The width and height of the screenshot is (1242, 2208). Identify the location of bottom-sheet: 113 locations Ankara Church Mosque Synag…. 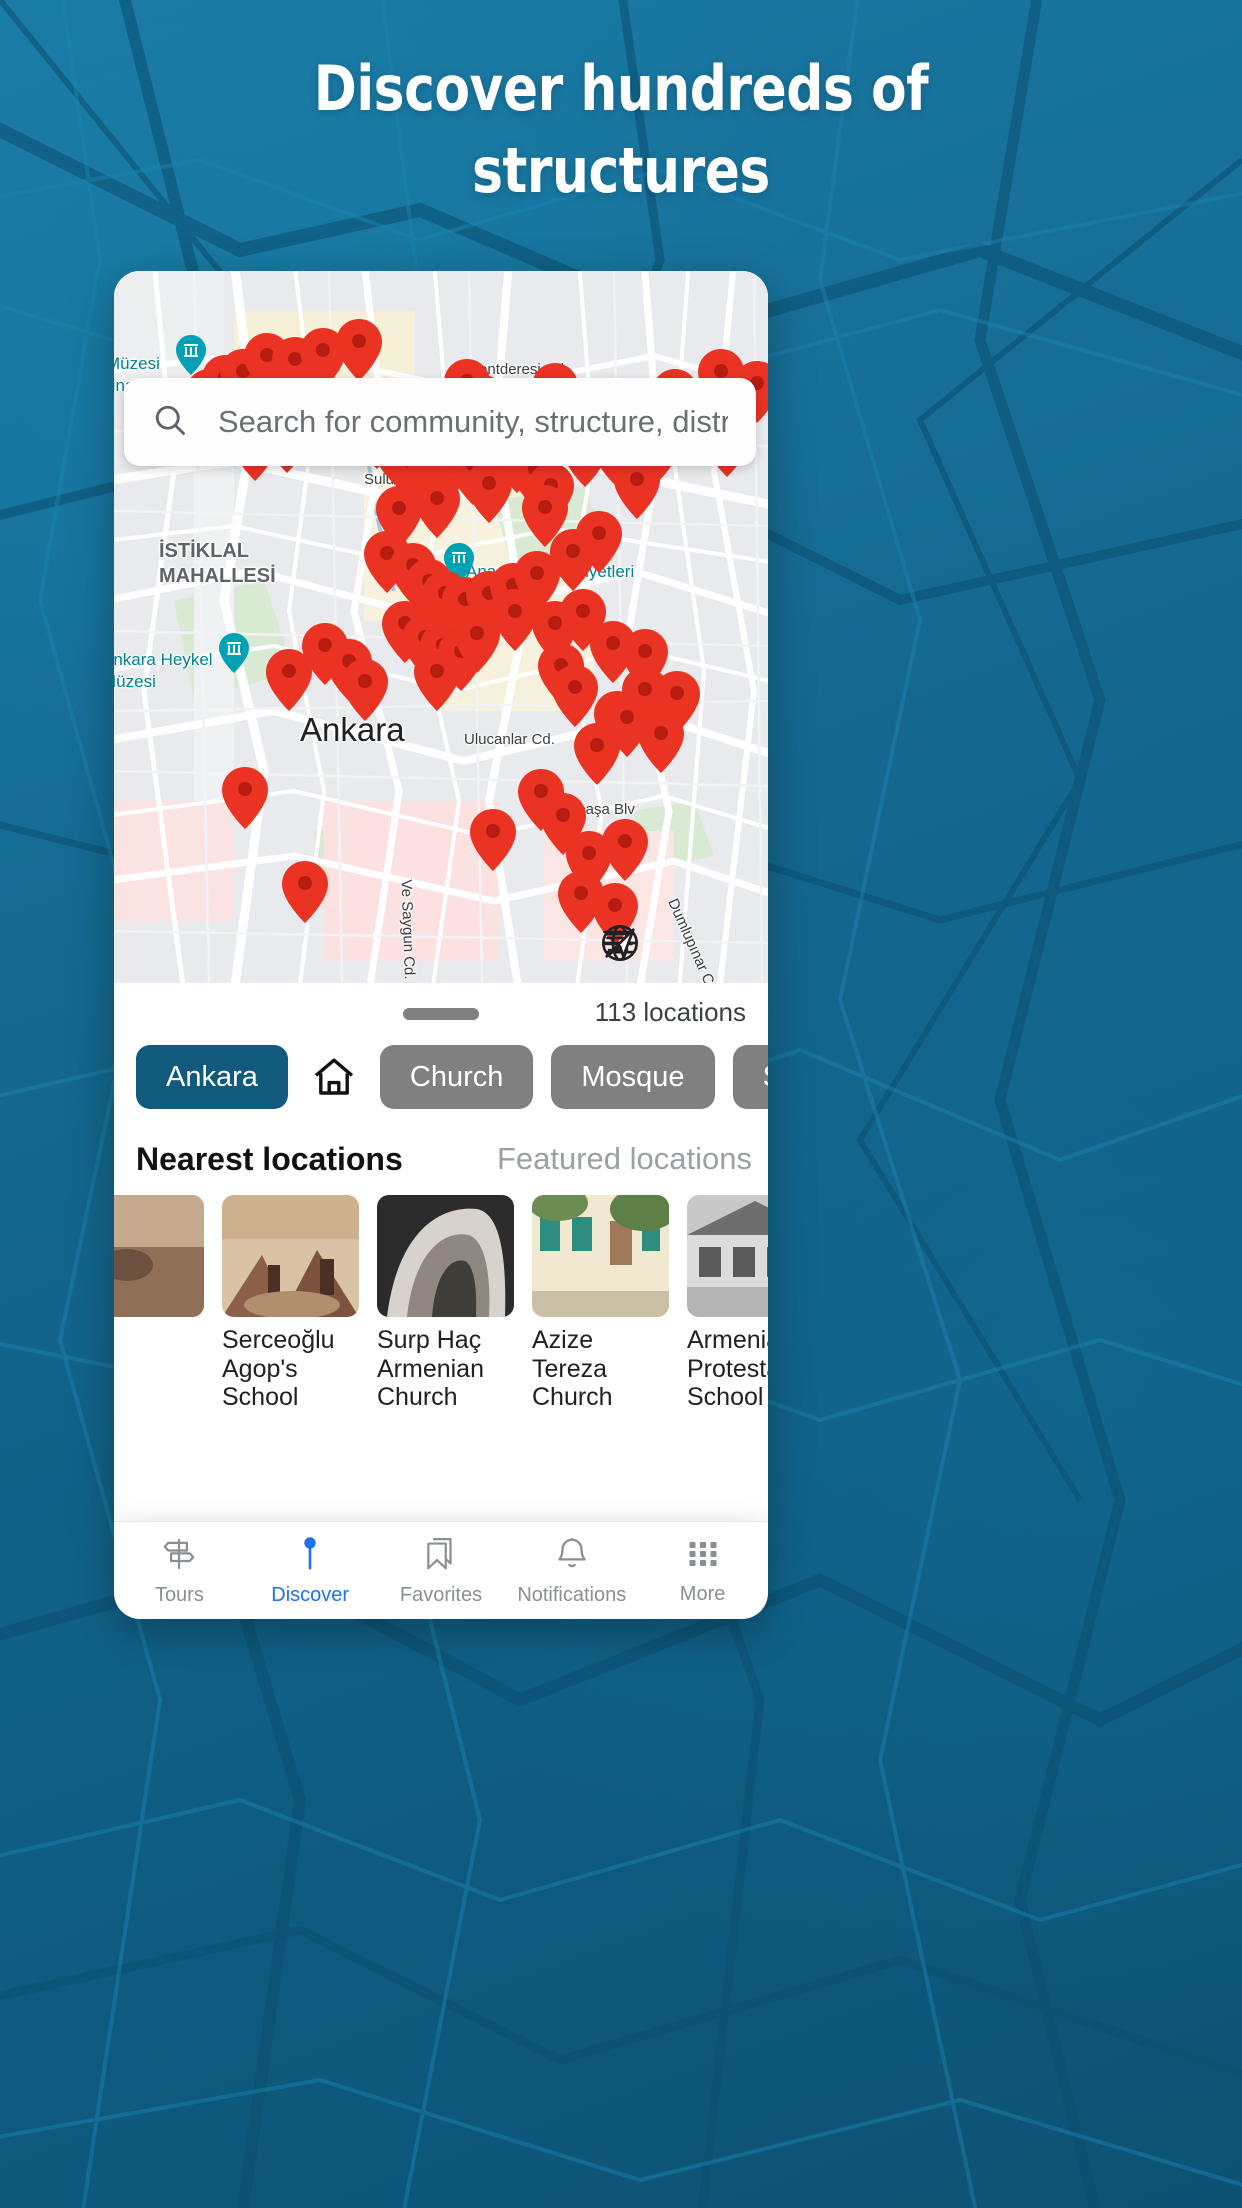
(441, 1252).